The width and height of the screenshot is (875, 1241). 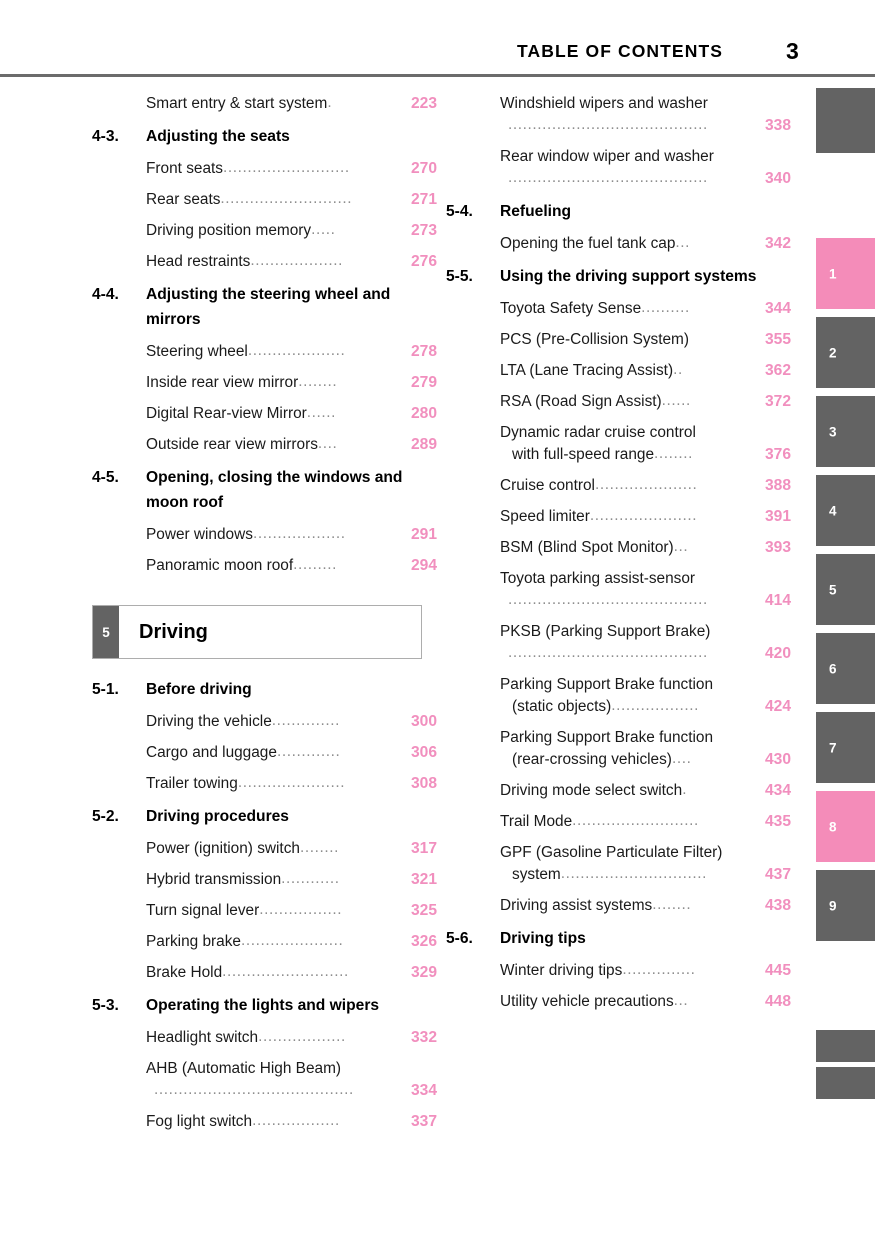 What do you see at coordinates (218, 136) in the screenshot?
I see `section-title: Adjusting the seats` at bounding box center [218, 136].